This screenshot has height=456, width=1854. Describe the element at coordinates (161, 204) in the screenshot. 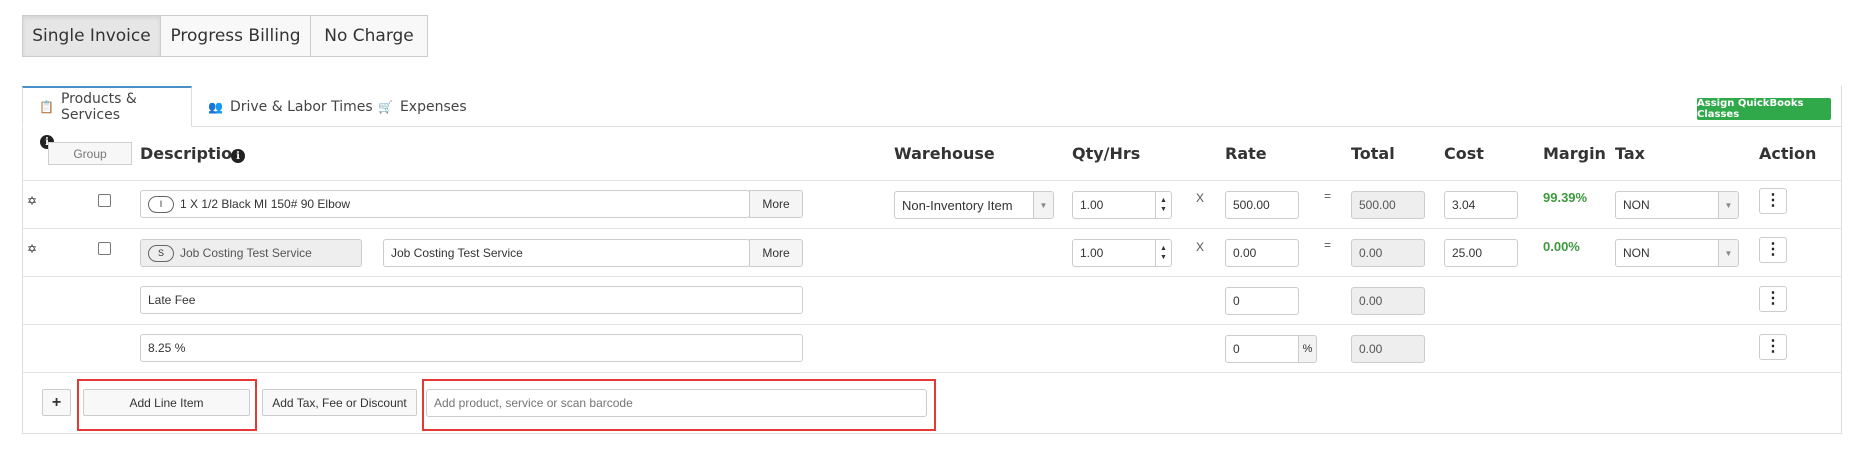

I see `item-type-badge: I` at that location.